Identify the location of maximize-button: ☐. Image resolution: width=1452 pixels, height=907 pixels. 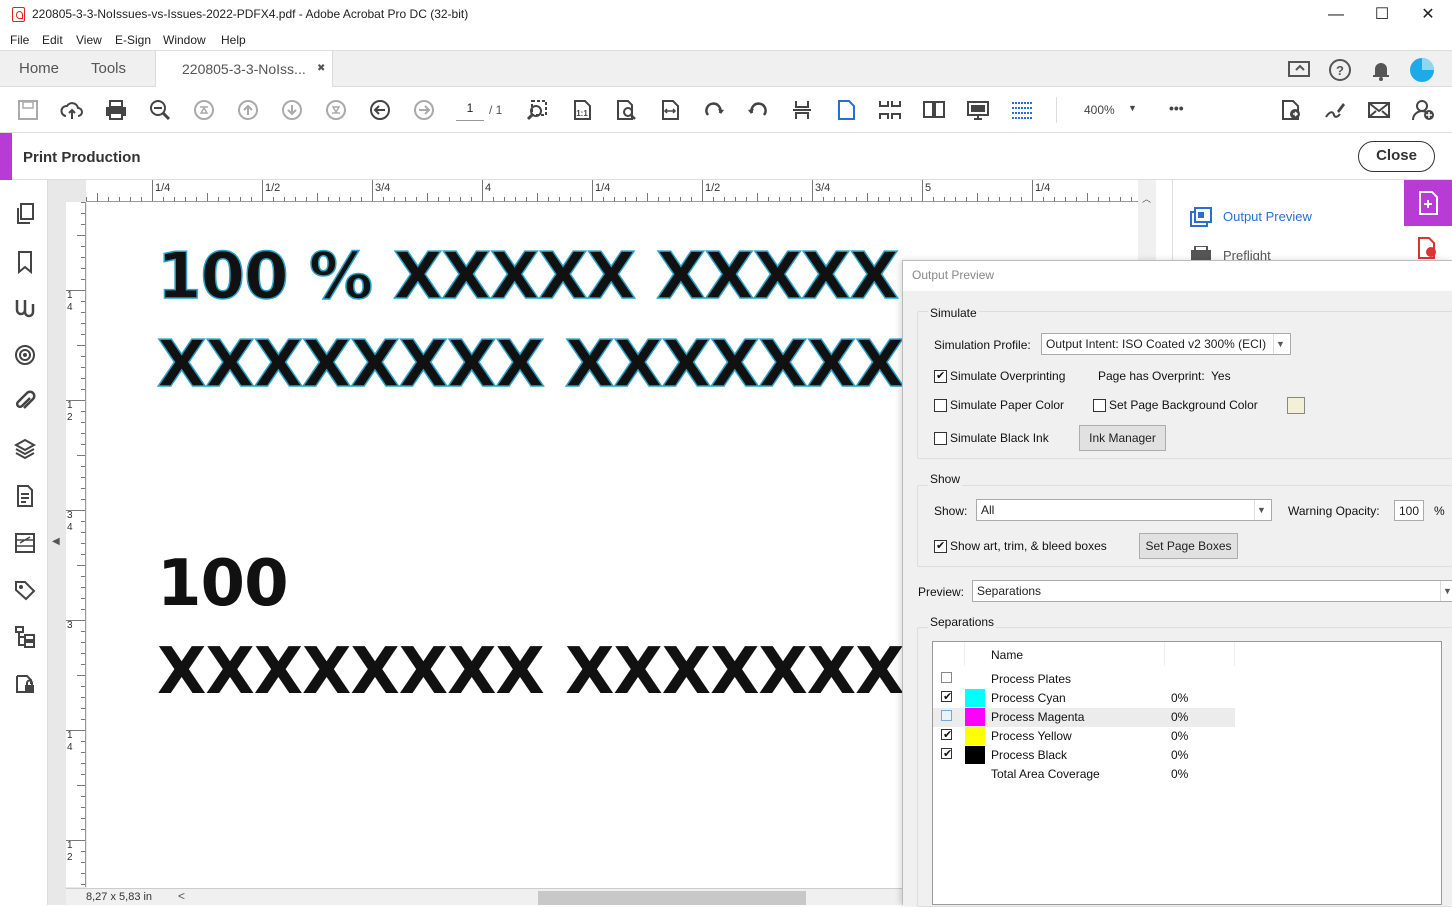
(1382, 15).